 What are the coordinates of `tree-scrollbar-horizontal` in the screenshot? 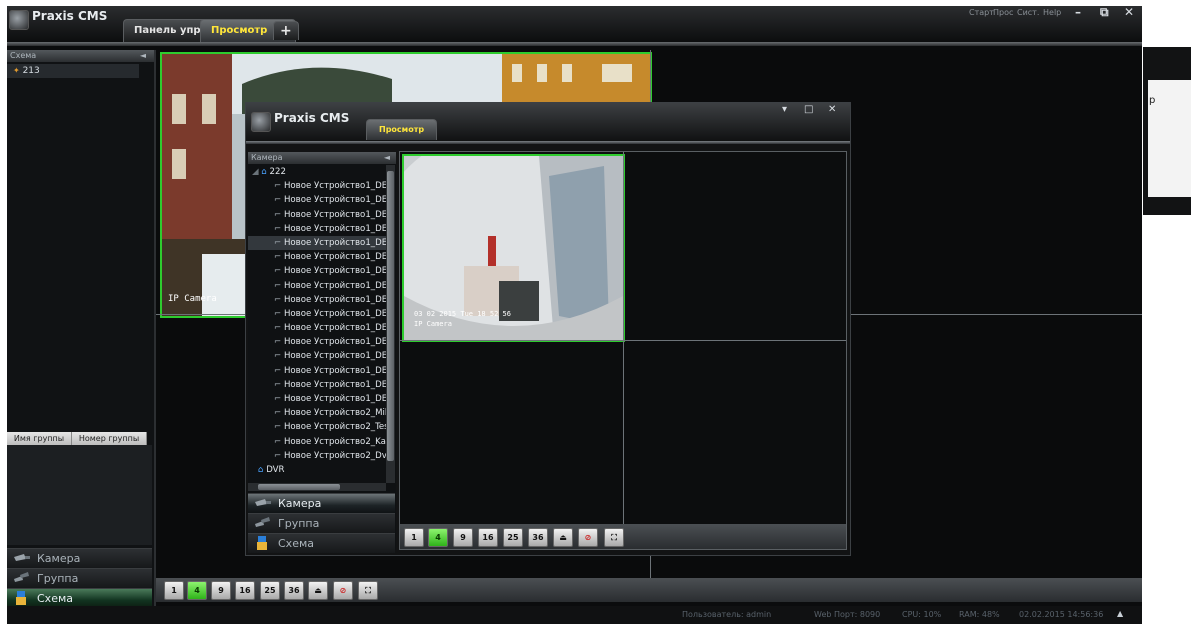 It's located at (317, 487).